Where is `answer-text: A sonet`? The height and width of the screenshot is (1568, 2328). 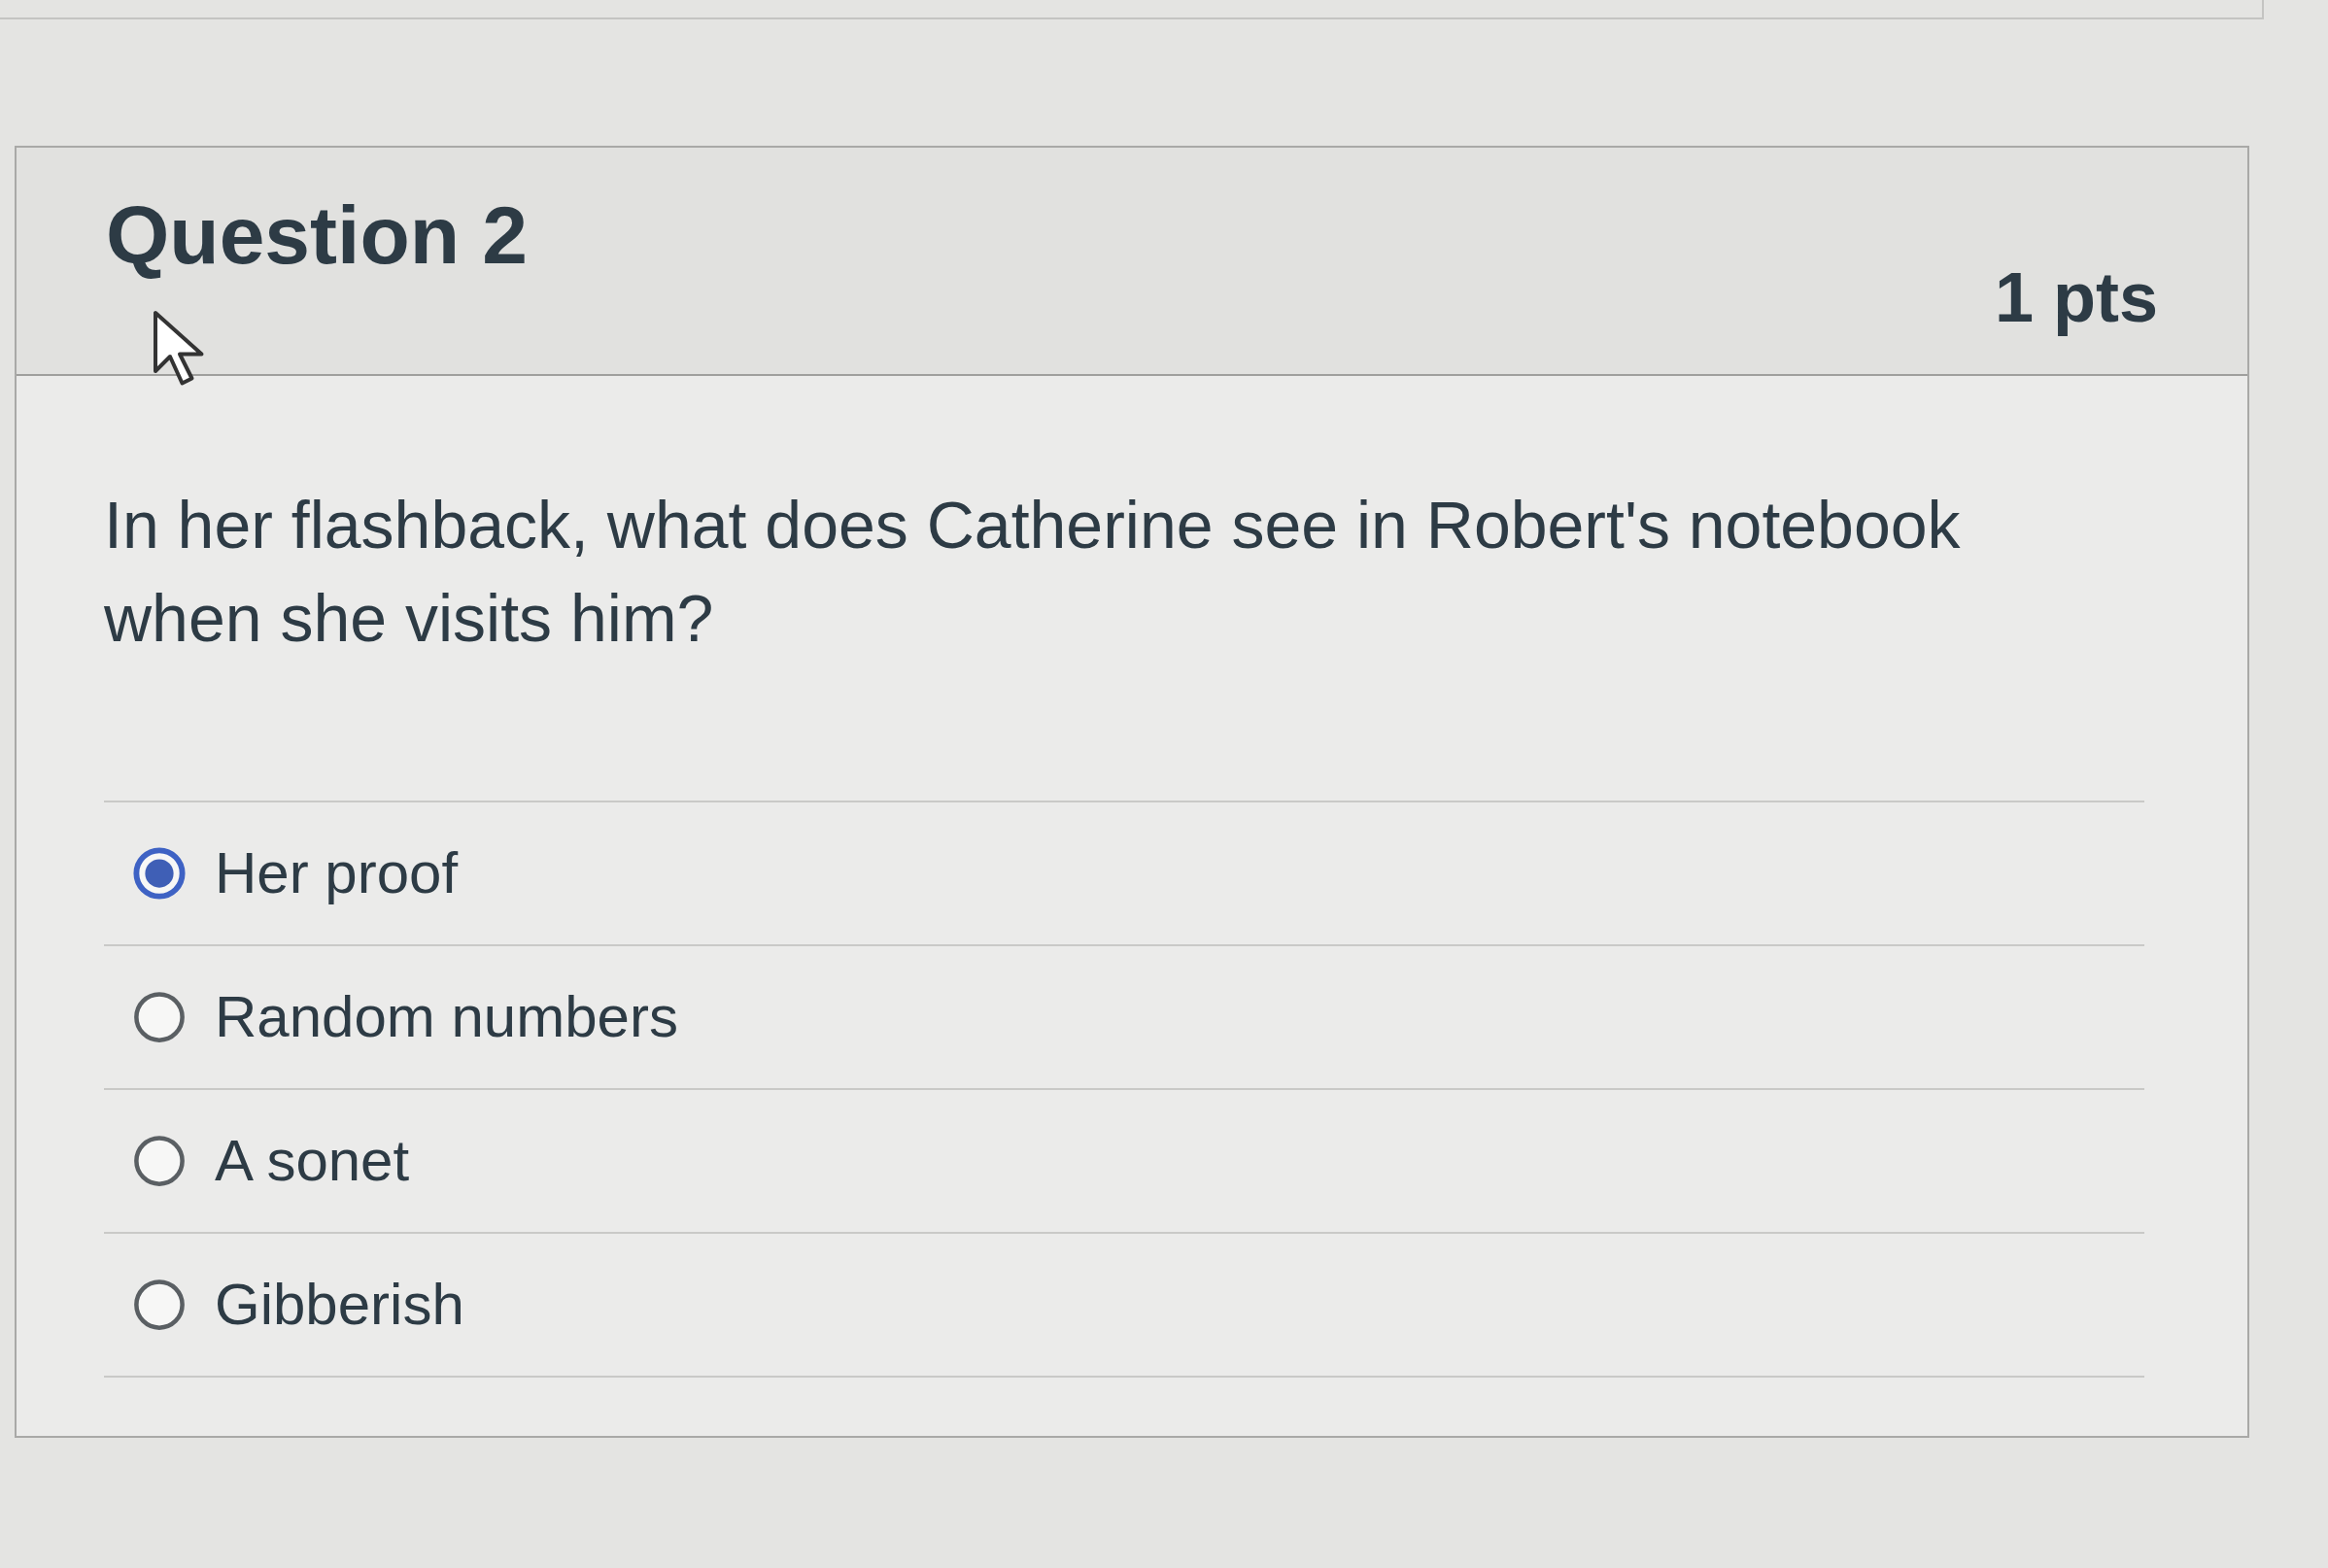 answer-text: A sonet is located at coordinates (312, 1161).